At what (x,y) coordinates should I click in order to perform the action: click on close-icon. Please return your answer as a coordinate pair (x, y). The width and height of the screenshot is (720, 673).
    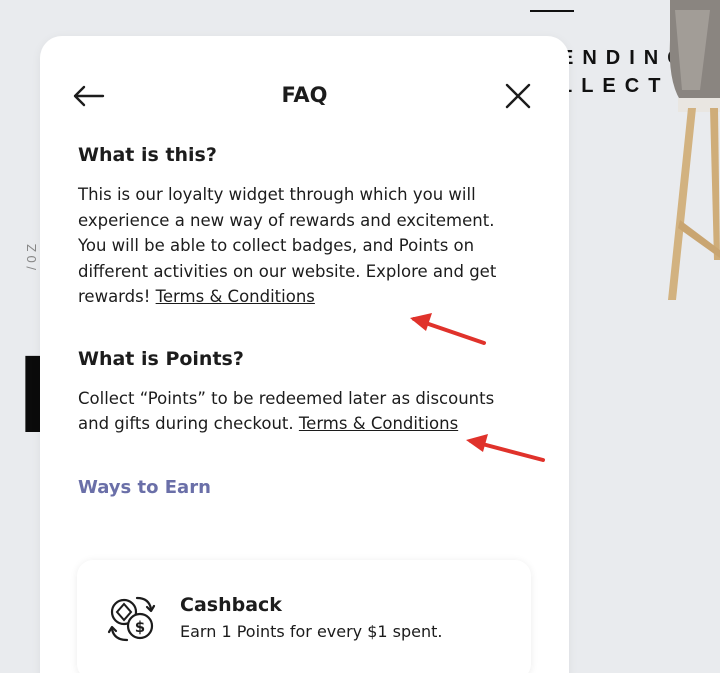
    Looking at the image, I should click on (518, 96).